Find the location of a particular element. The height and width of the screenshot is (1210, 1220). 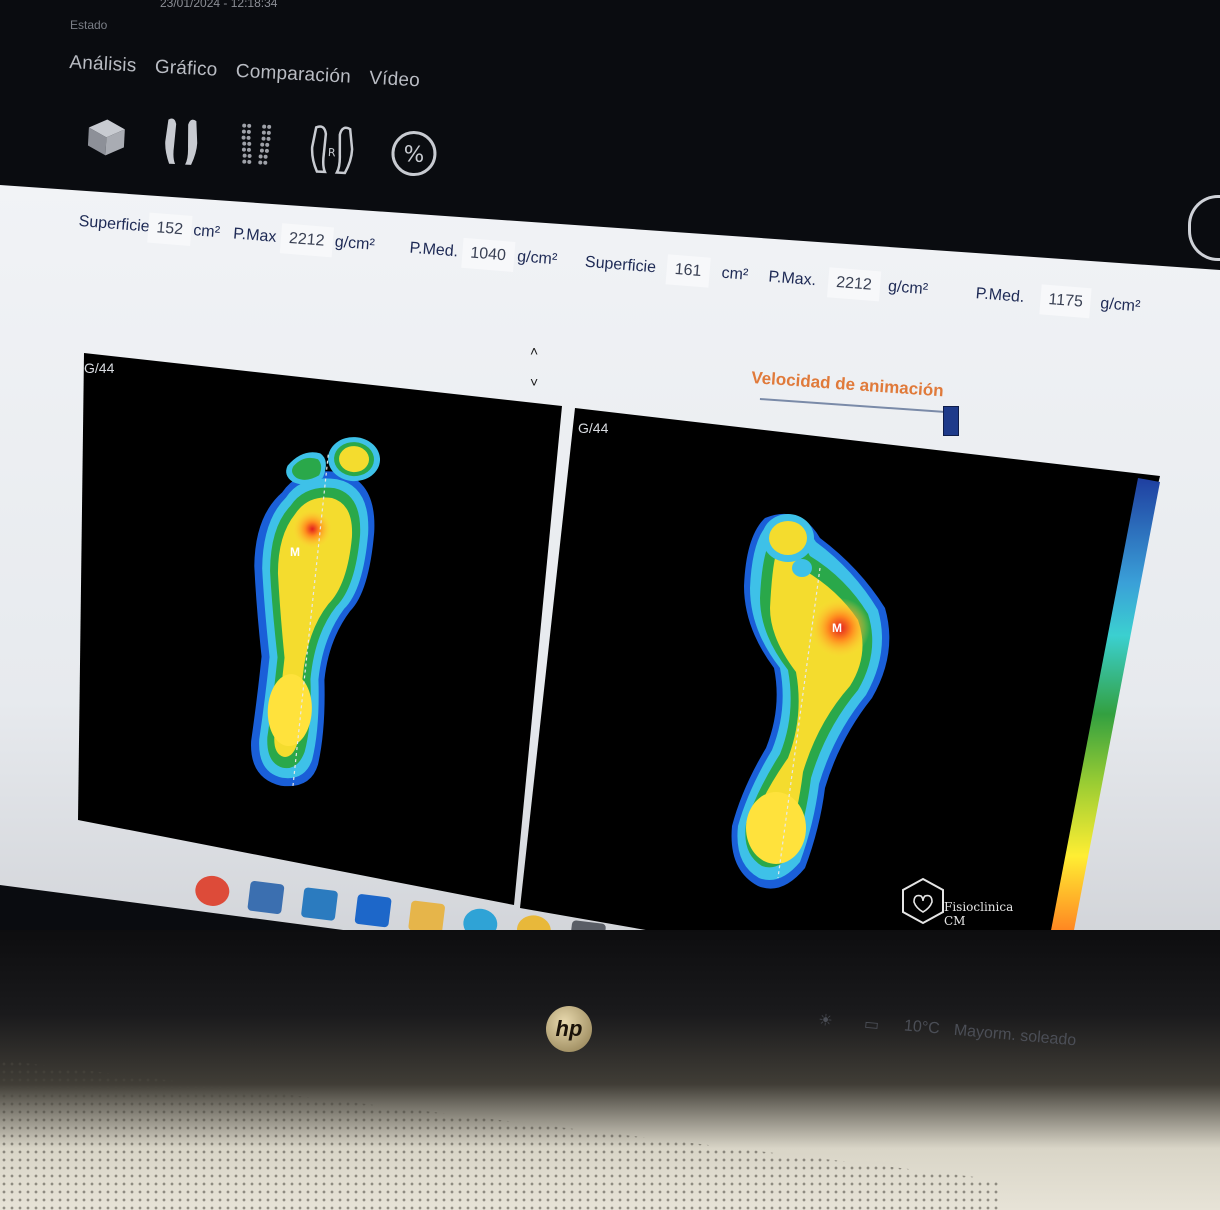

chrome-icon is located at coordinates (212, 890).